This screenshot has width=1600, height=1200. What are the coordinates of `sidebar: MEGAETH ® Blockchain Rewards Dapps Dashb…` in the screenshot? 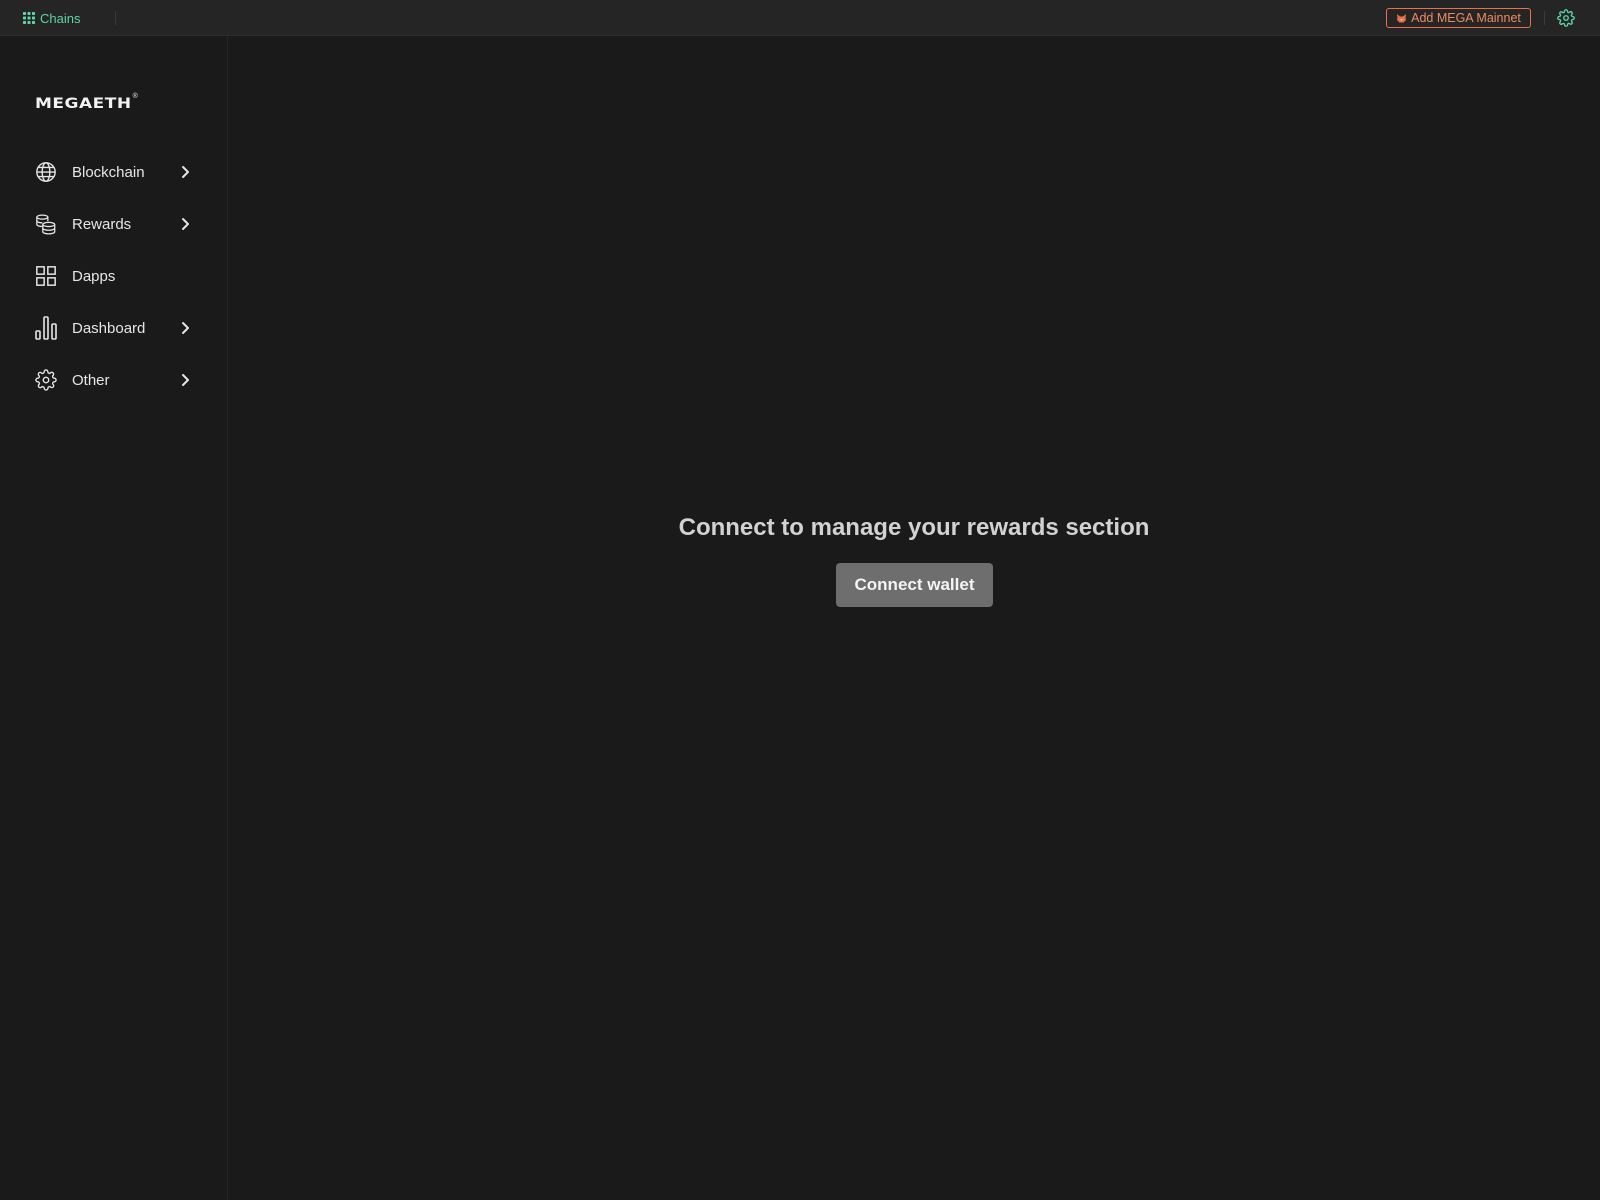 It's located at (114, 618).